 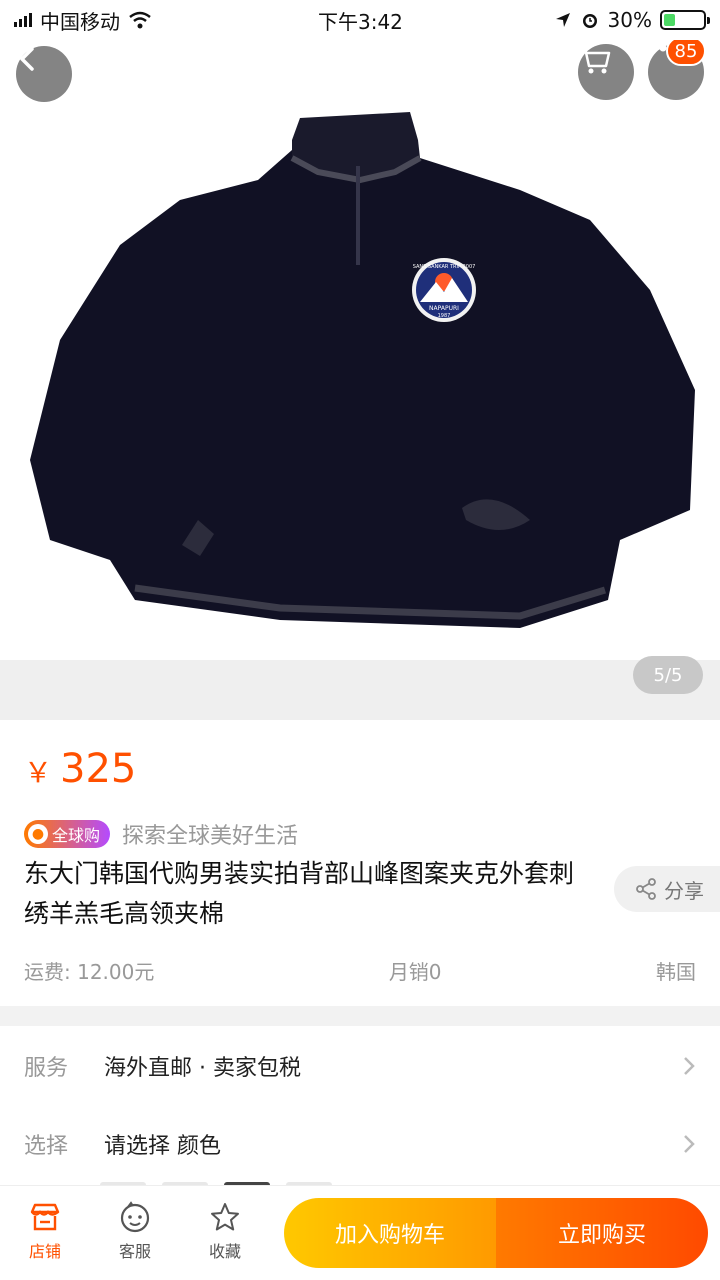 What do you see at coordinates (76, 835) in the screenshot?
I see `global-buy-label: 全球购` at bounding box center [76, 835].